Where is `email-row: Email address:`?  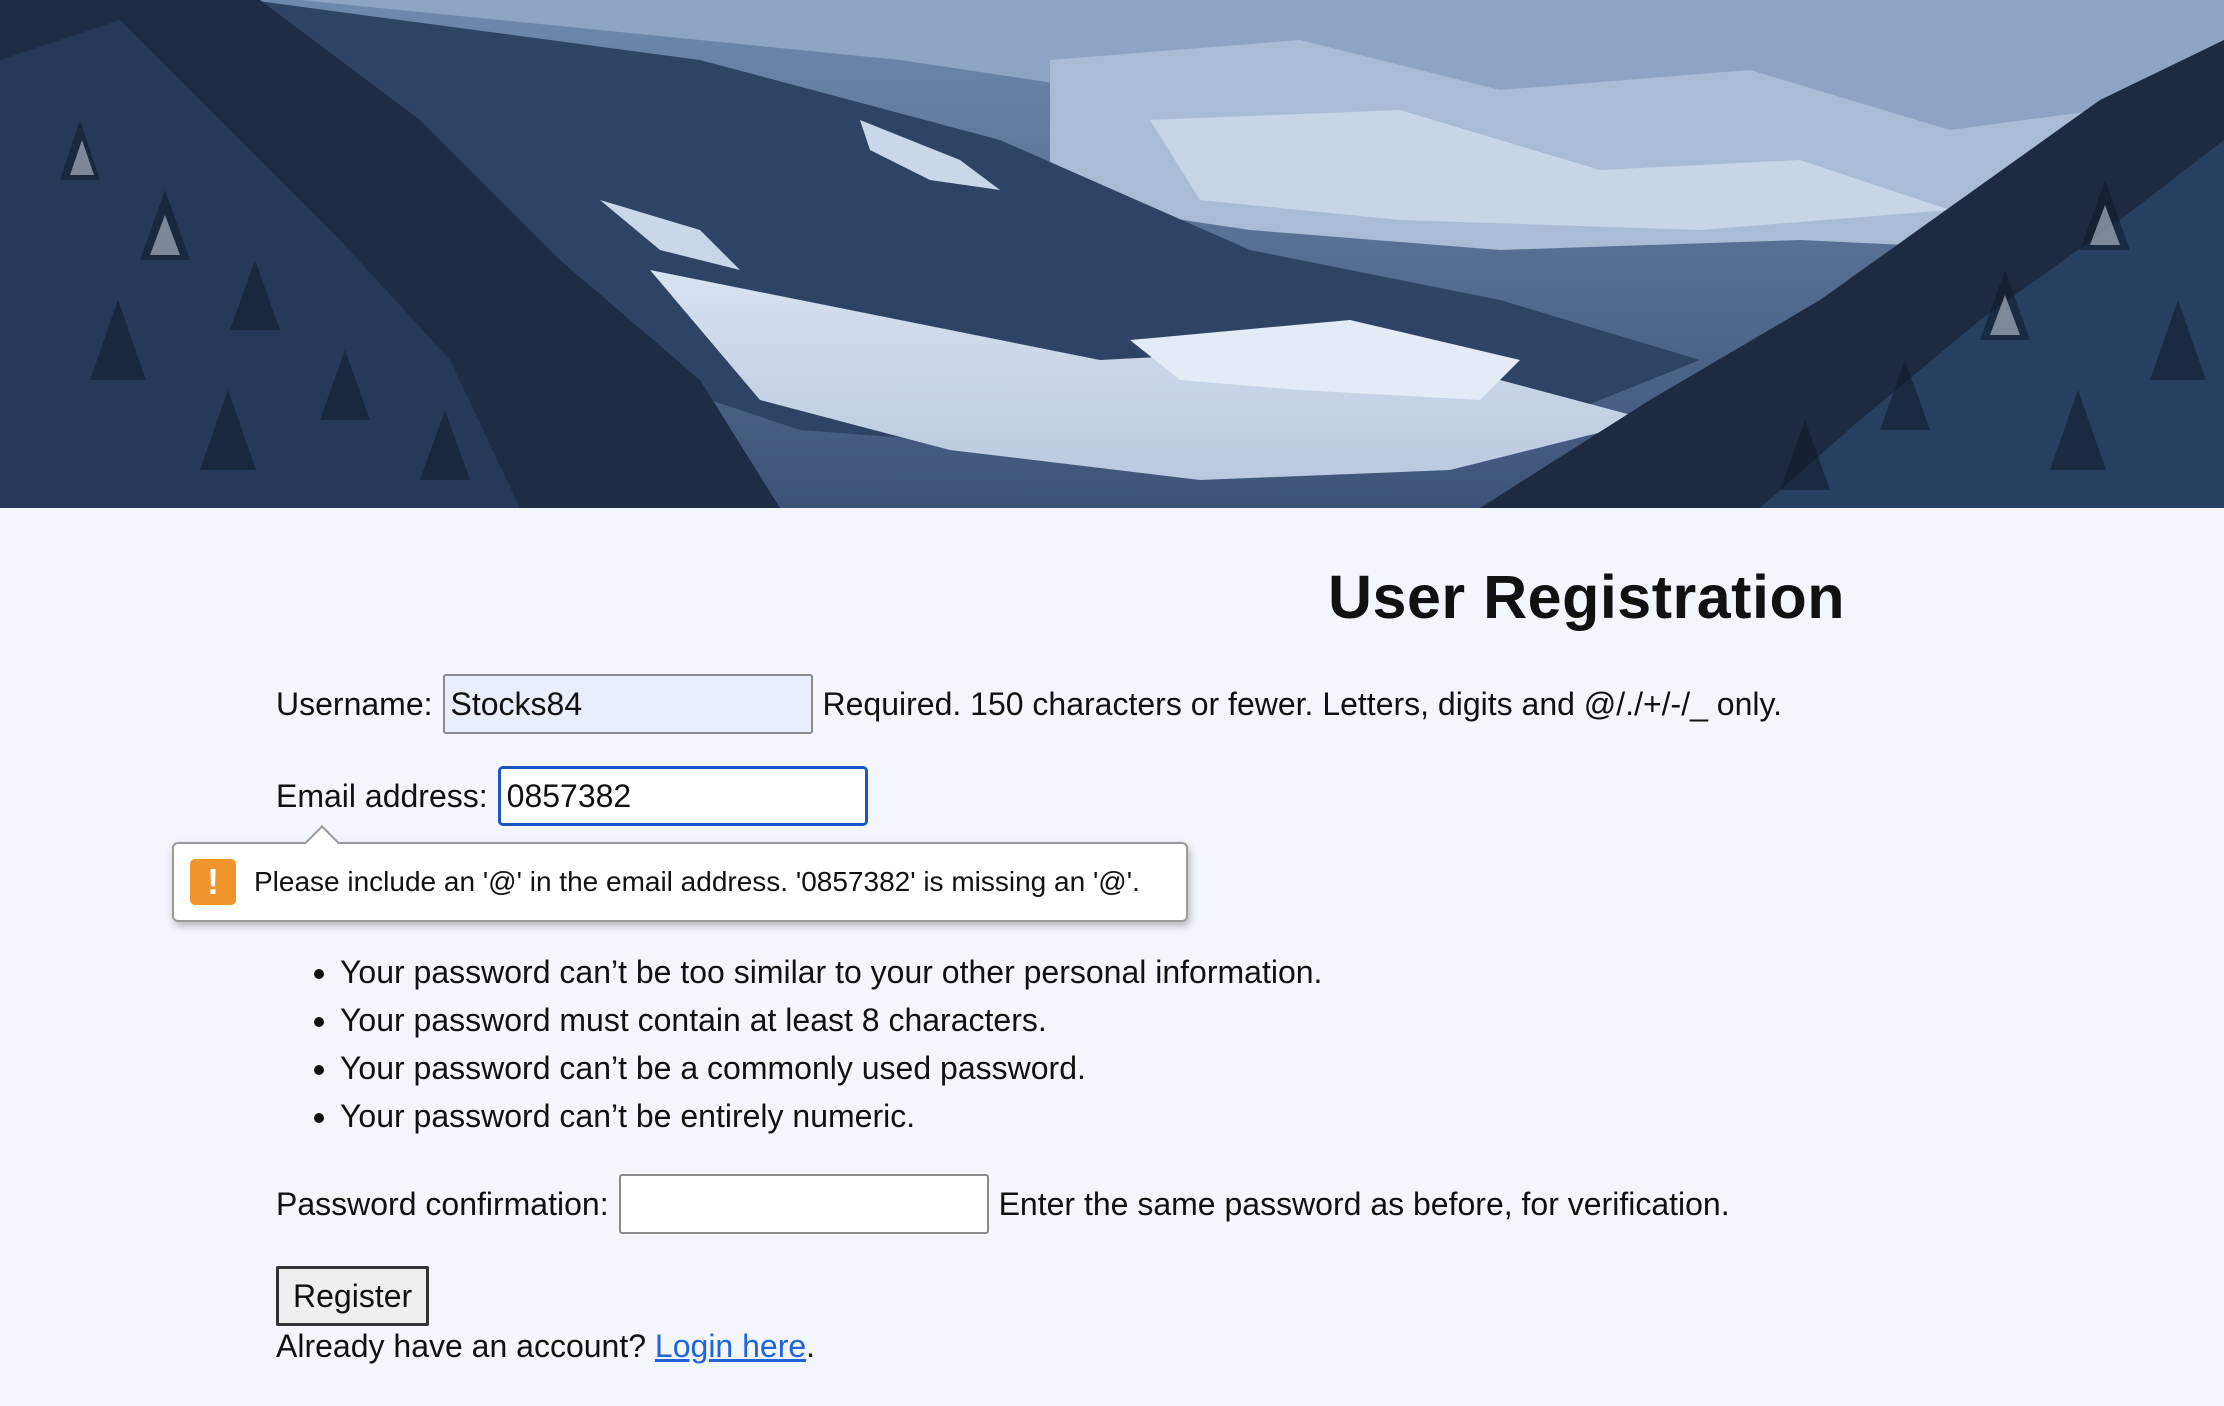 email-row: Email address: is located at coordinates (572, 796).